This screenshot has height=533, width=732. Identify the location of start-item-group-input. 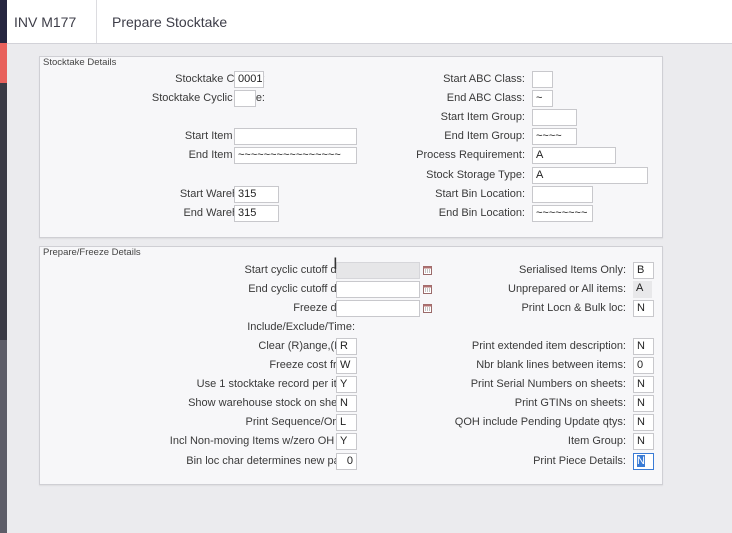
(554, 117).